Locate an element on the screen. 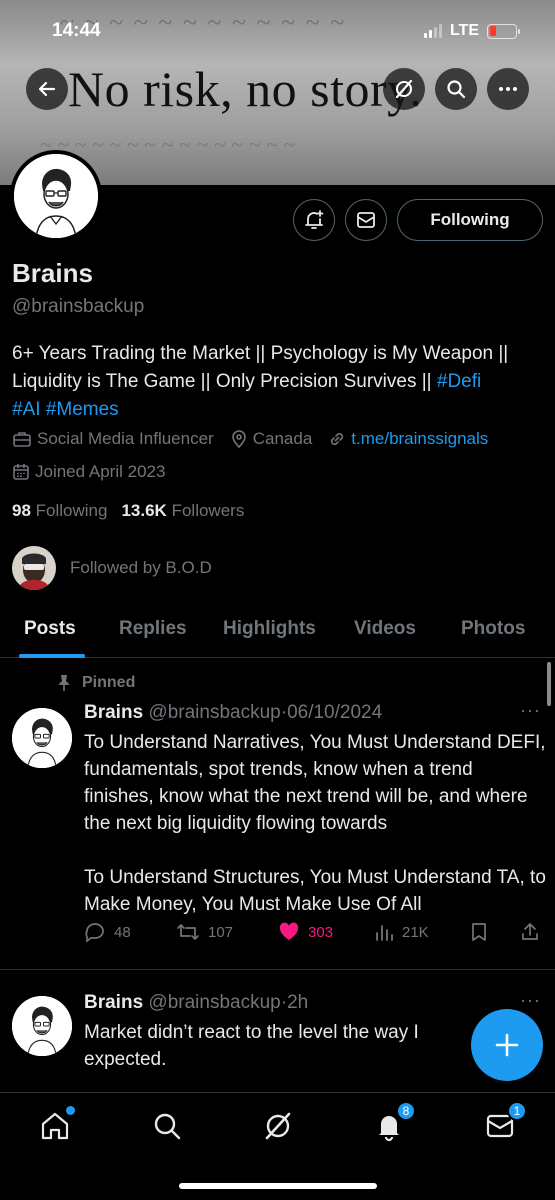  post-actions: 48 107 303 21K is located at coordinates (314, 935).